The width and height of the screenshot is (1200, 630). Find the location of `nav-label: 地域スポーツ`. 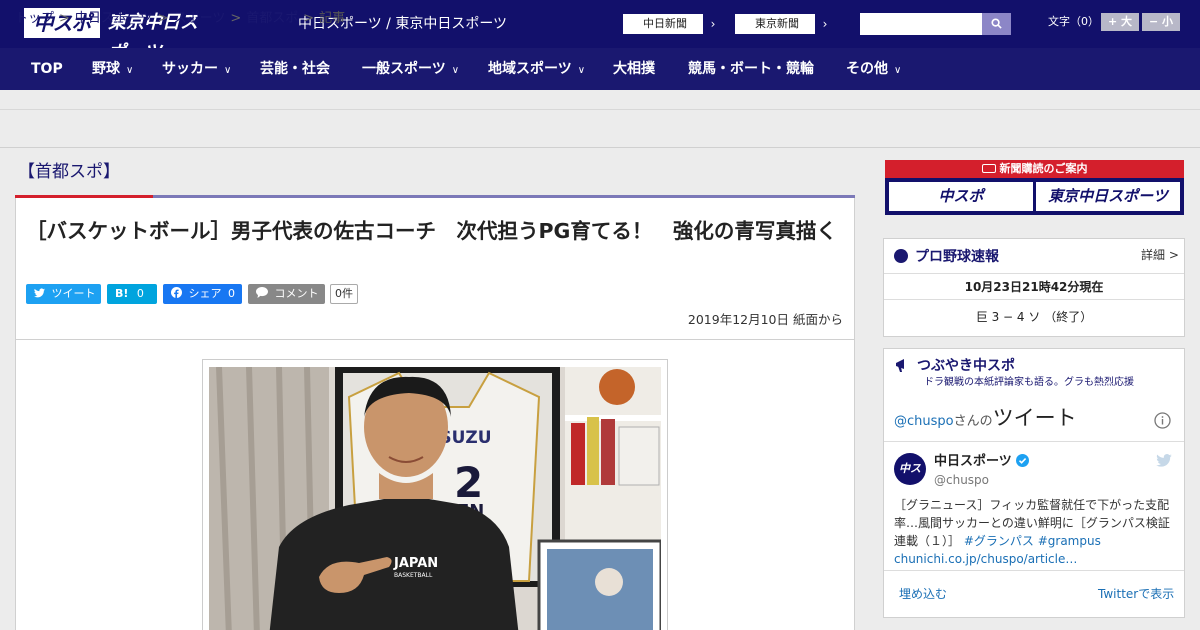

nav-label: 地域スポーツ is located at coordinates (530, 69).